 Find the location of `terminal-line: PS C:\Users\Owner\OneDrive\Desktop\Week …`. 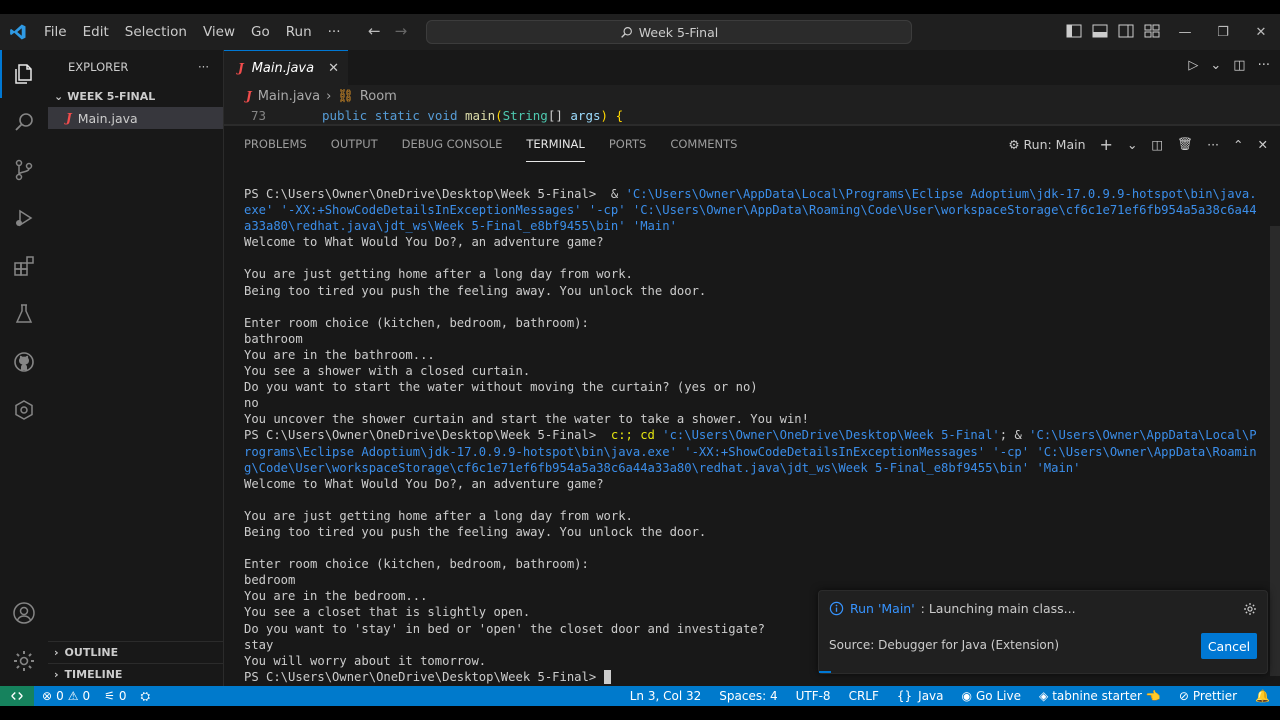

terminal-line: PS C:\Users\Owner\OneDrive\Desktop\Week … is located at coordinates (754, 435).